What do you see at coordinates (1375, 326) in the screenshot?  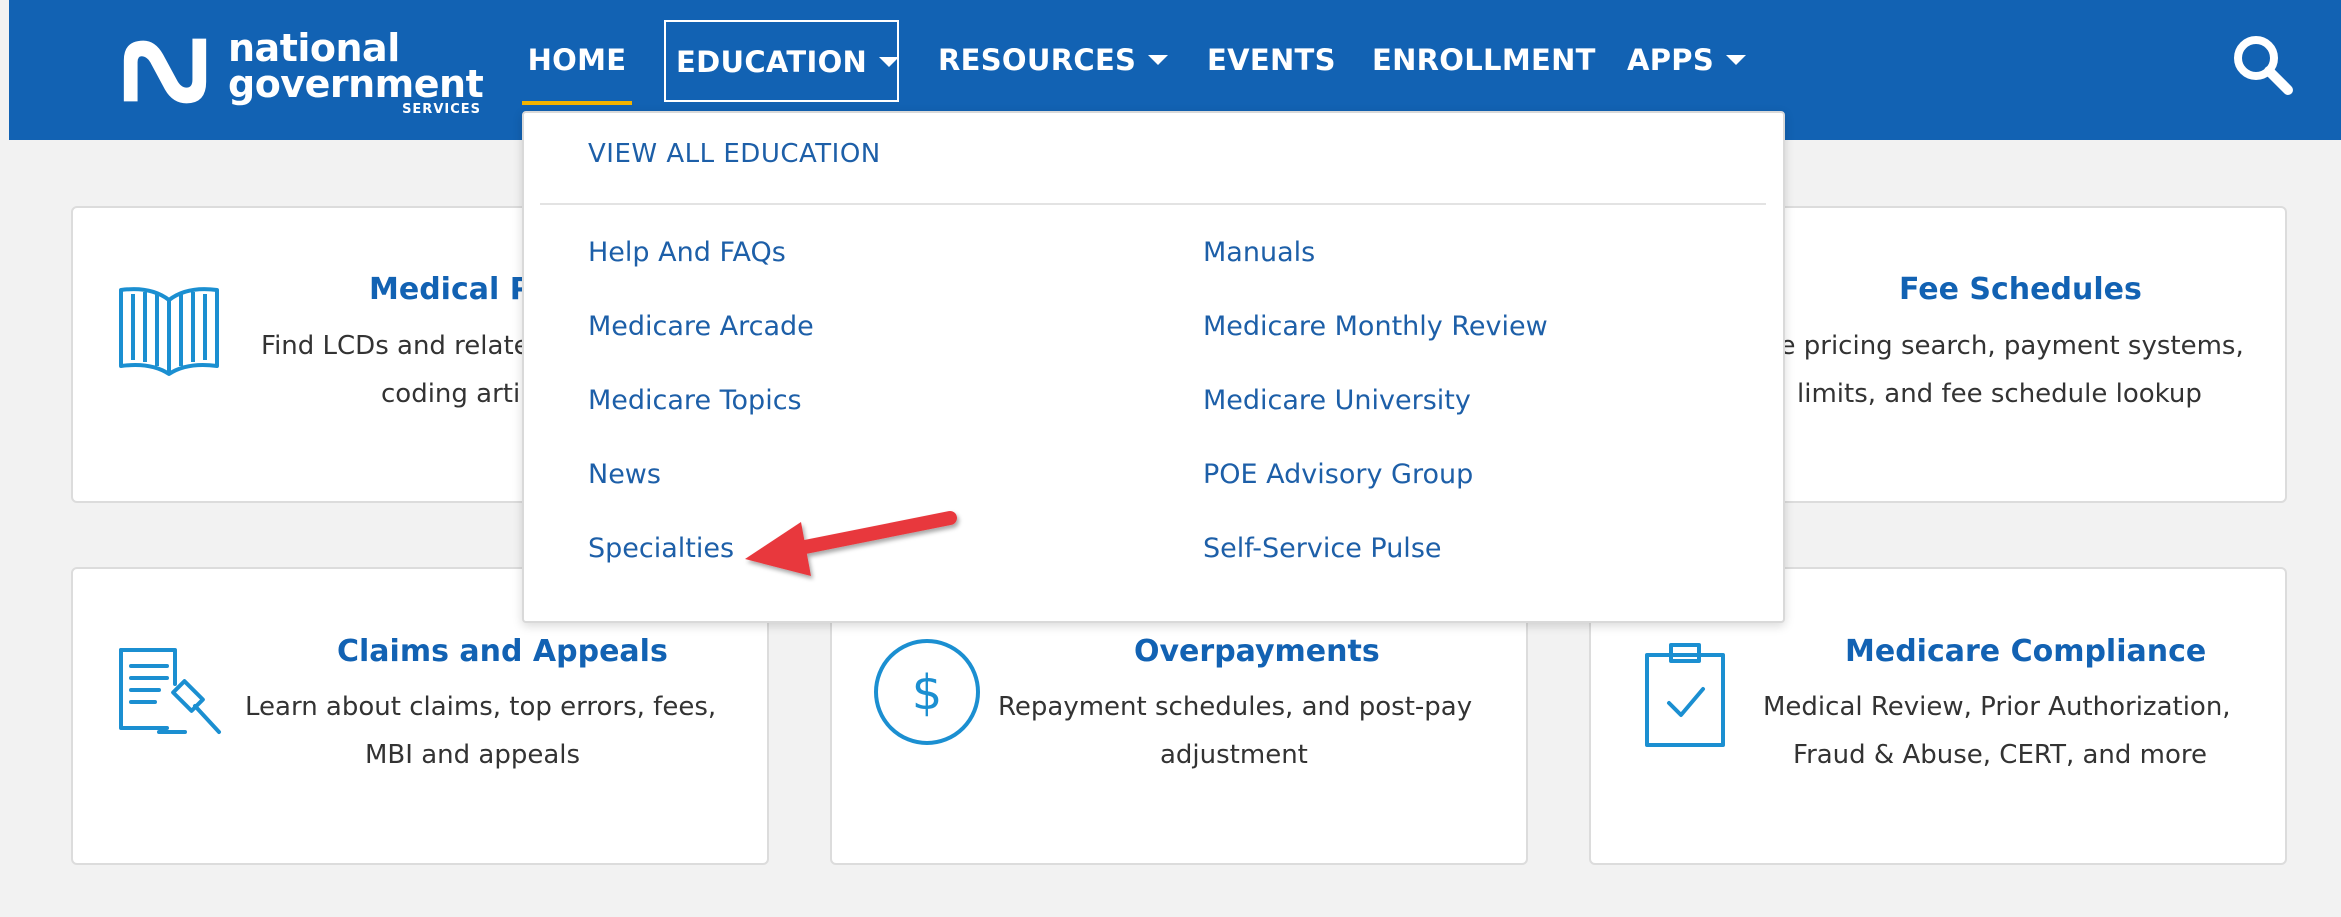 I see `dropdown-link-medicare-monthly-review: Medicare Monthly Review` at bounding box center [1375, 326].